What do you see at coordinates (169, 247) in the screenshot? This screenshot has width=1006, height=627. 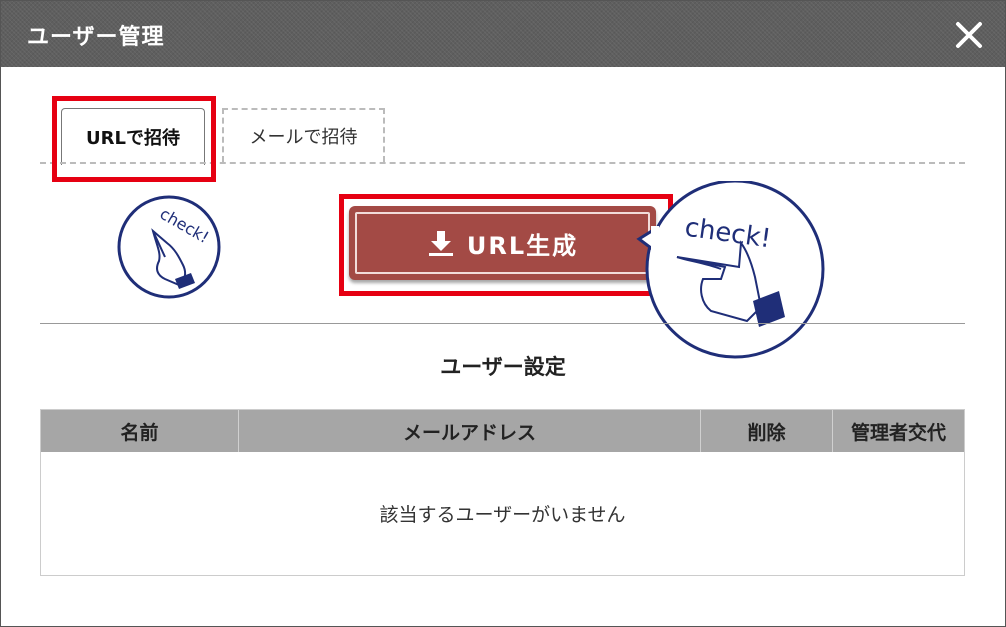 I see `check-stamp-small-icon: check!` at bounding box center [169, 247].